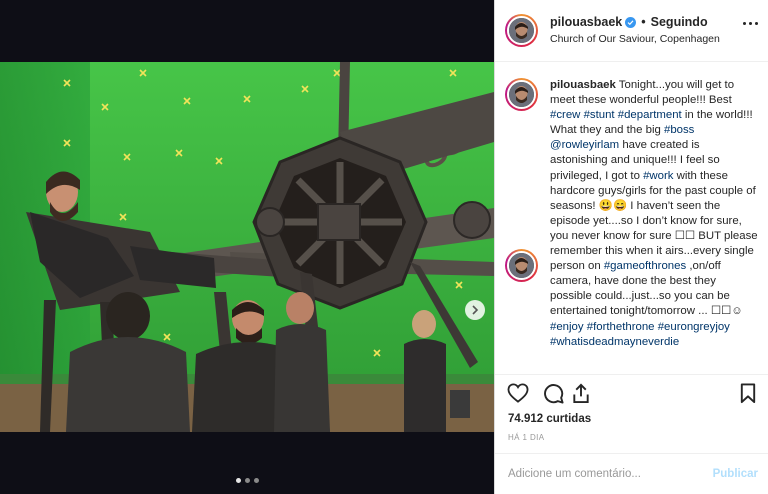 This screenshot has width=768, height=494. I want to click on heart-icon, so click(518, 395).